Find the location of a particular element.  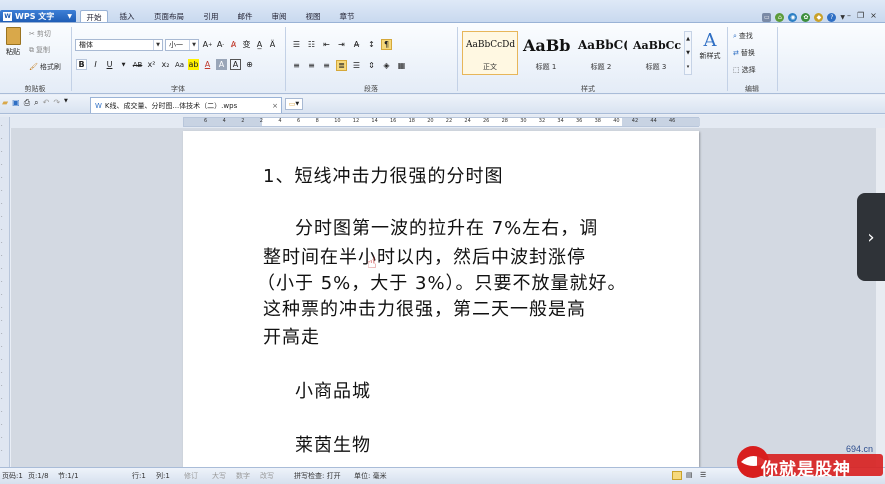

skin-icon: ◆ is located at coordinates (819, 17).